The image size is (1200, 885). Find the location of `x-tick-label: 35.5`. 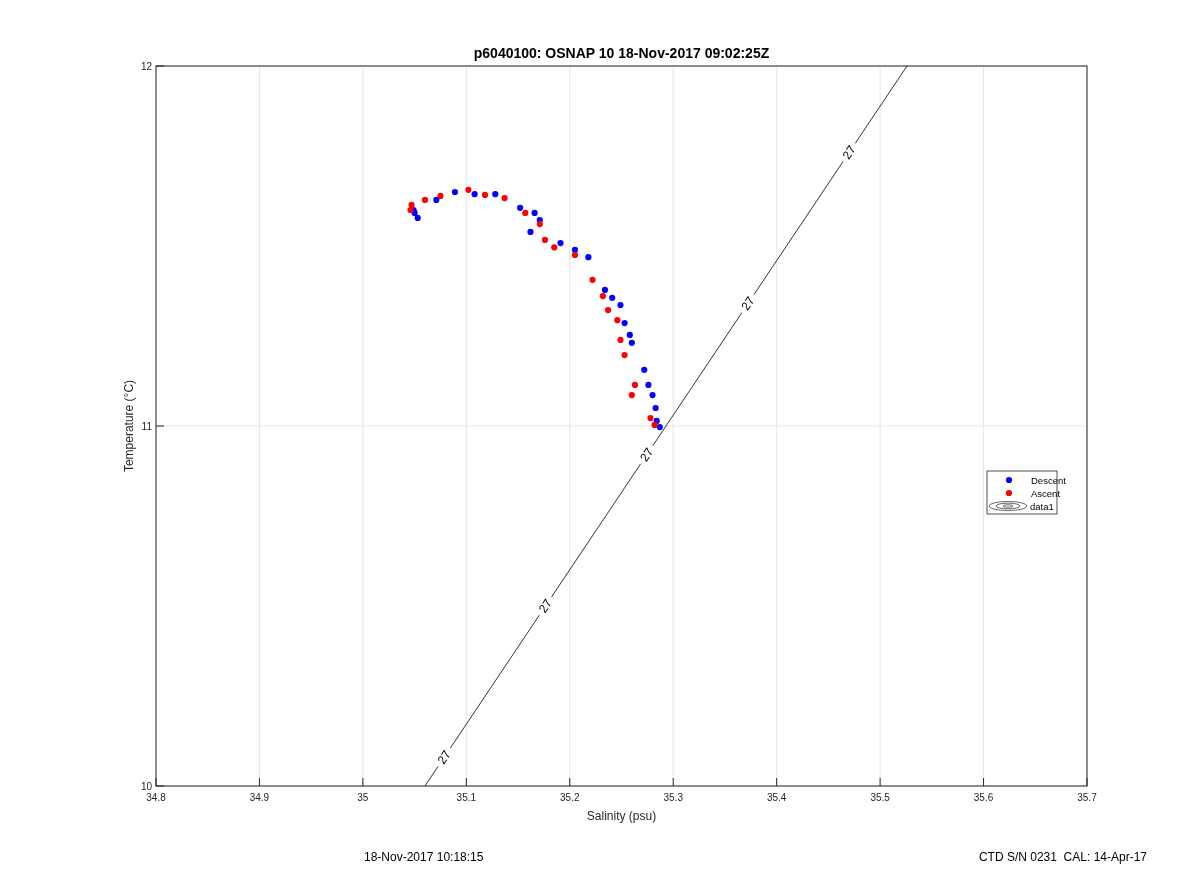

x-tick-label: 35.5 is located at coordinates (880, 797).